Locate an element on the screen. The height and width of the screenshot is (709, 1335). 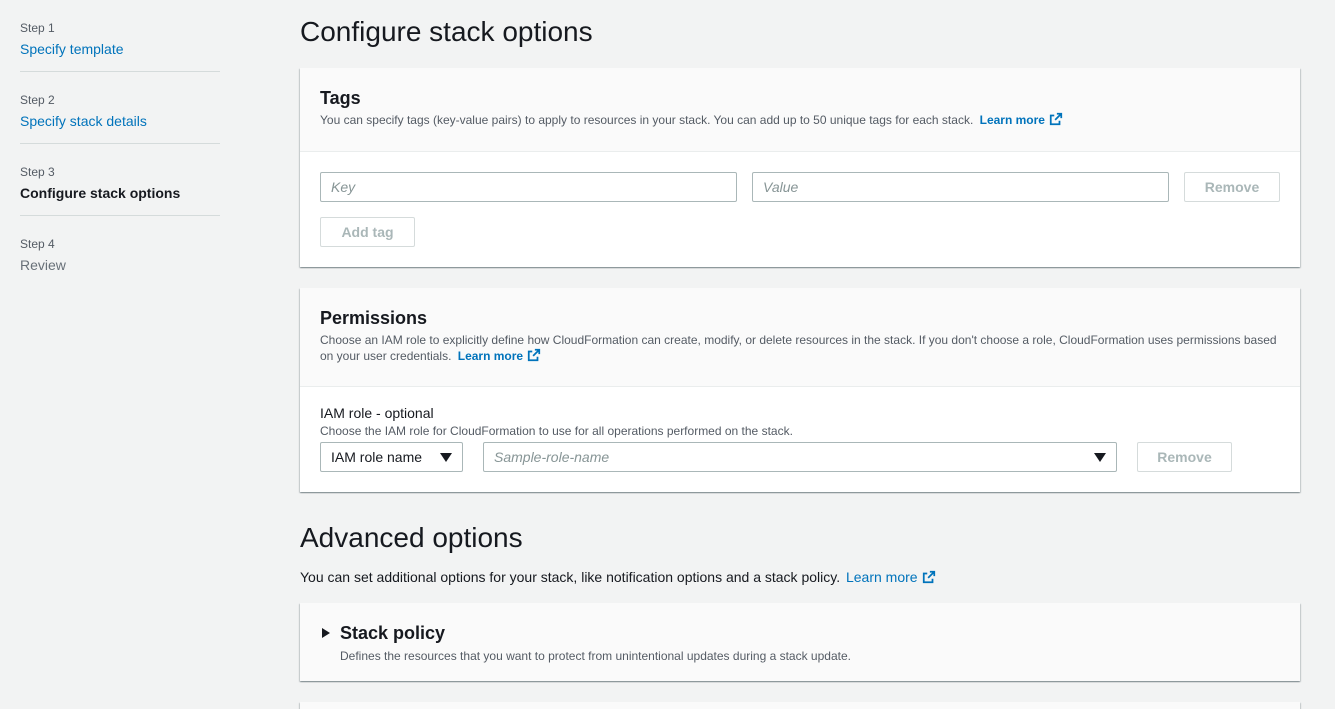
iam-role-type-value: IAM role name is located at coordinates (377, 457).